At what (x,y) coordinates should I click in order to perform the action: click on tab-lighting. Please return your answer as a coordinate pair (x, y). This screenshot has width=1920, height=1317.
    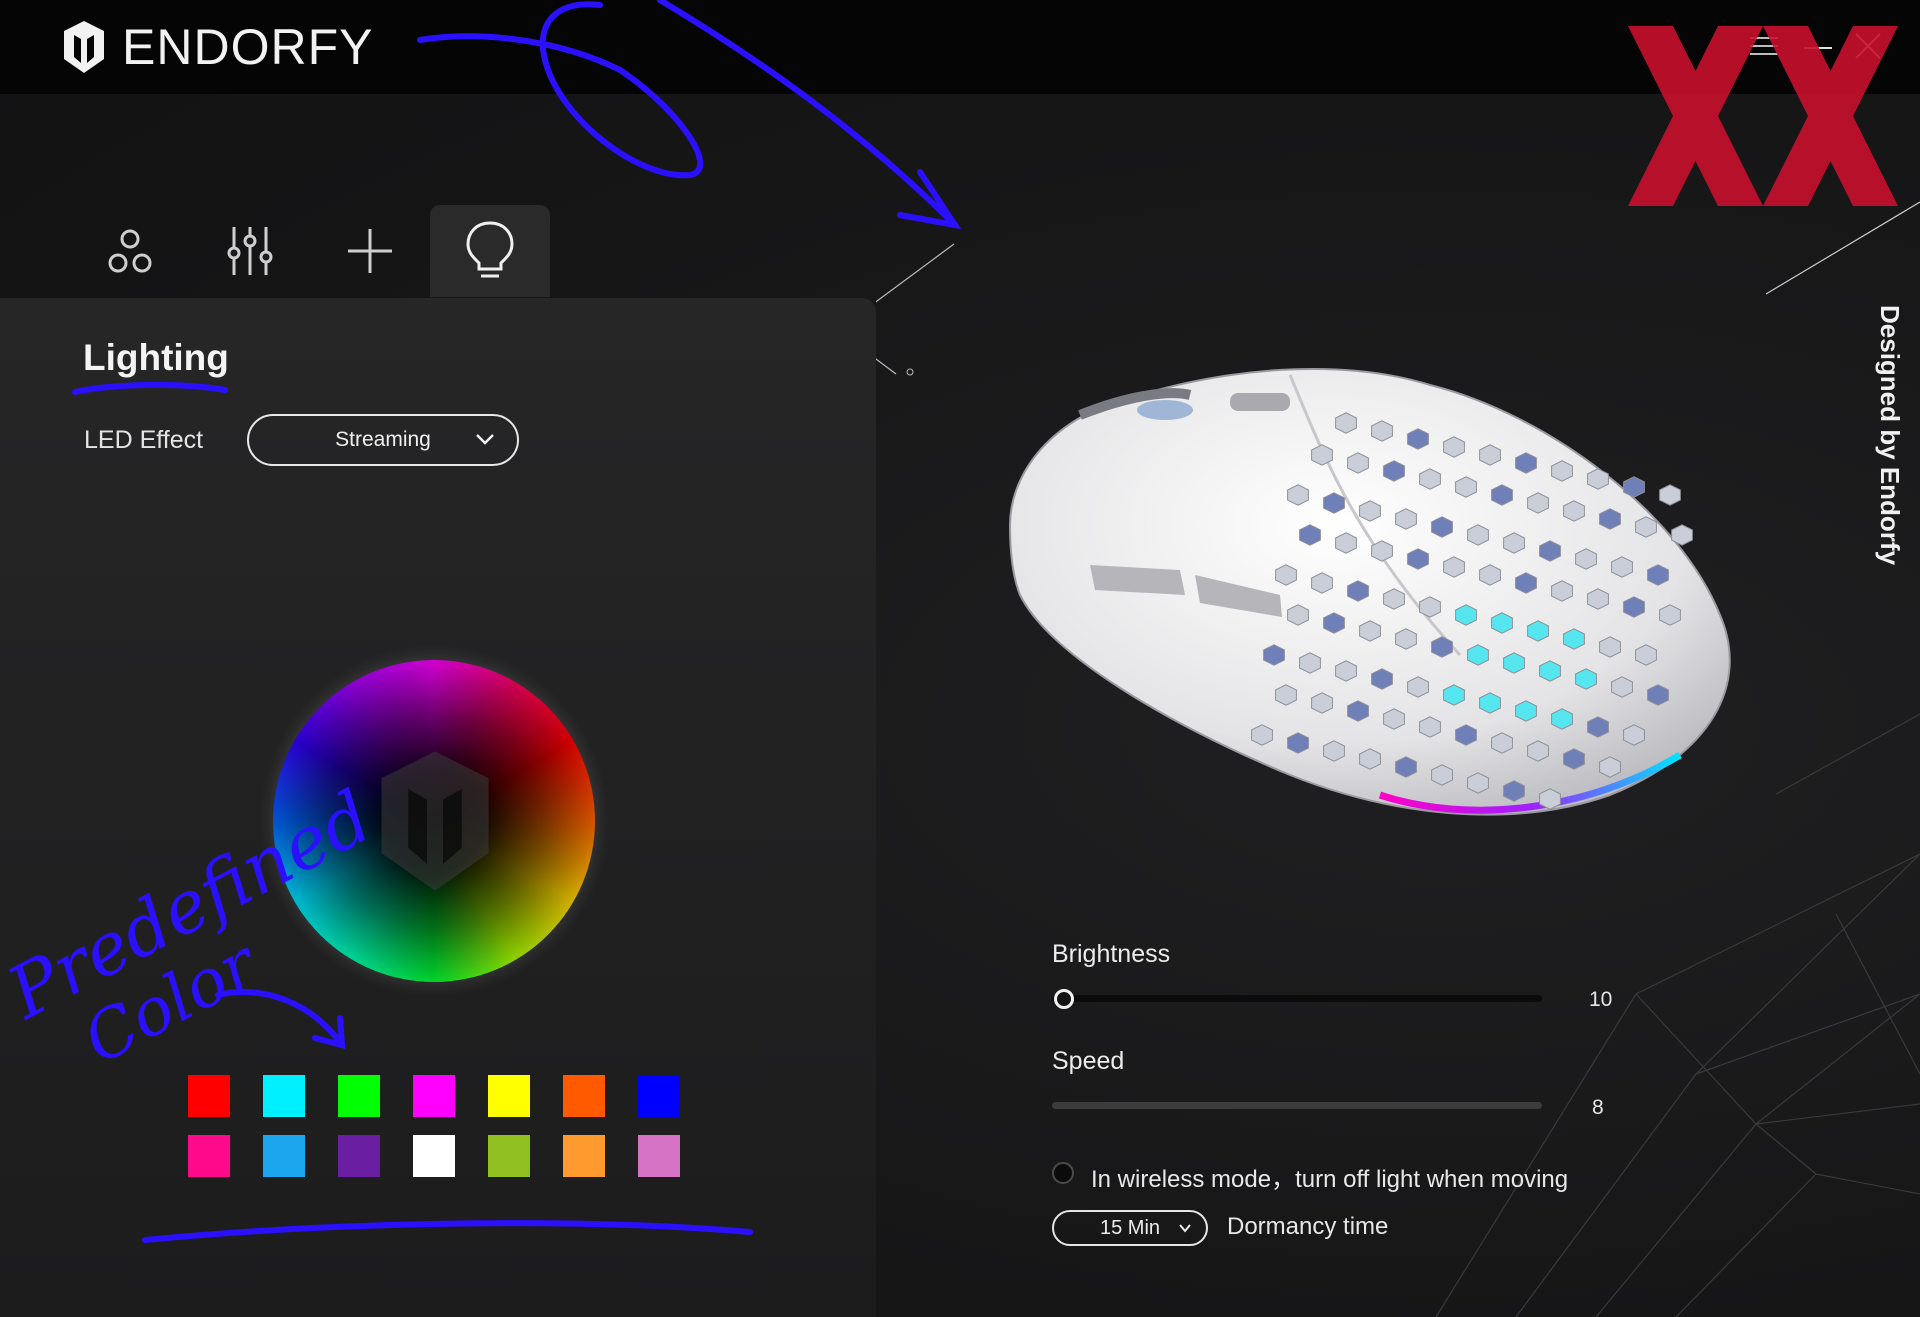
    Looking at the image, I should click on (490, 251).